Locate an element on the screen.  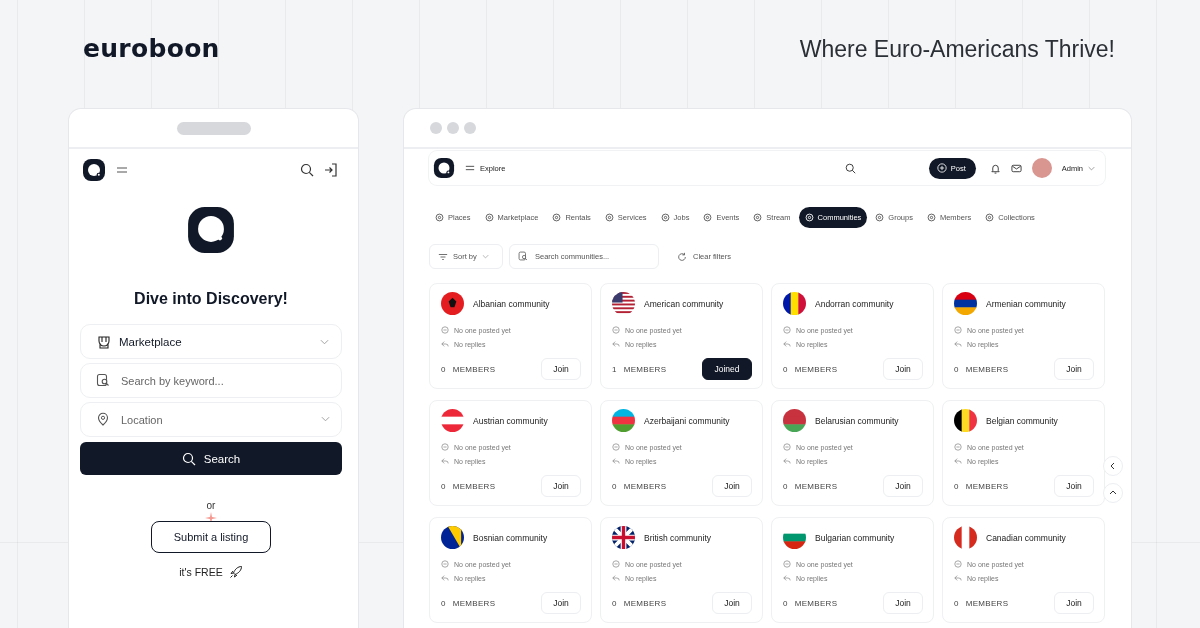
tagline: Where Euro-Americans Thrive! is located at coordinates (957, 49).